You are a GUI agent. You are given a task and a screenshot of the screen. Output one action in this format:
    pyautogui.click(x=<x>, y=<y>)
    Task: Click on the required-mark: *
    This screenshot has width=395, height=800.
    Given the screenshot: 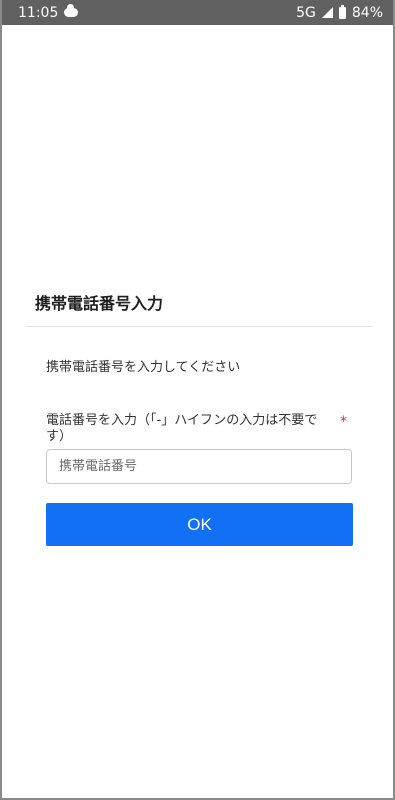 What is the action you would take?
    pyautogui.click(x=343, y=422)
    